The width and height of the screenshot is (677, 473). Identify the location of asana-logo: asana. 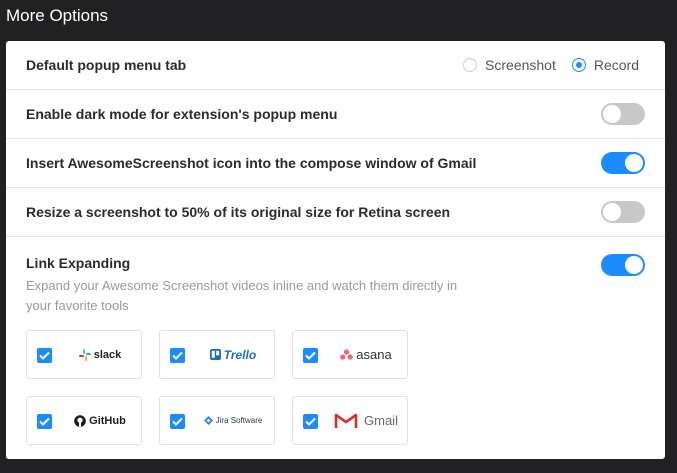
(366, 354).